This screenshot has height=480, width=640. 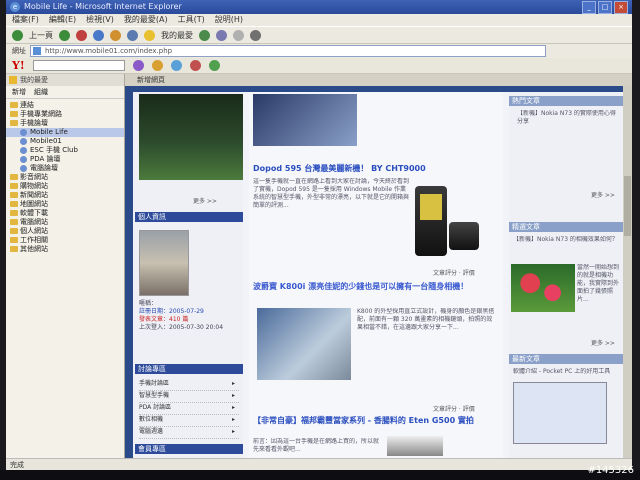 What do you see at coordinates (65, 159) in the screenshot?
I see `favorite-item: PDA 論壇` at bounding box center [65, 159].